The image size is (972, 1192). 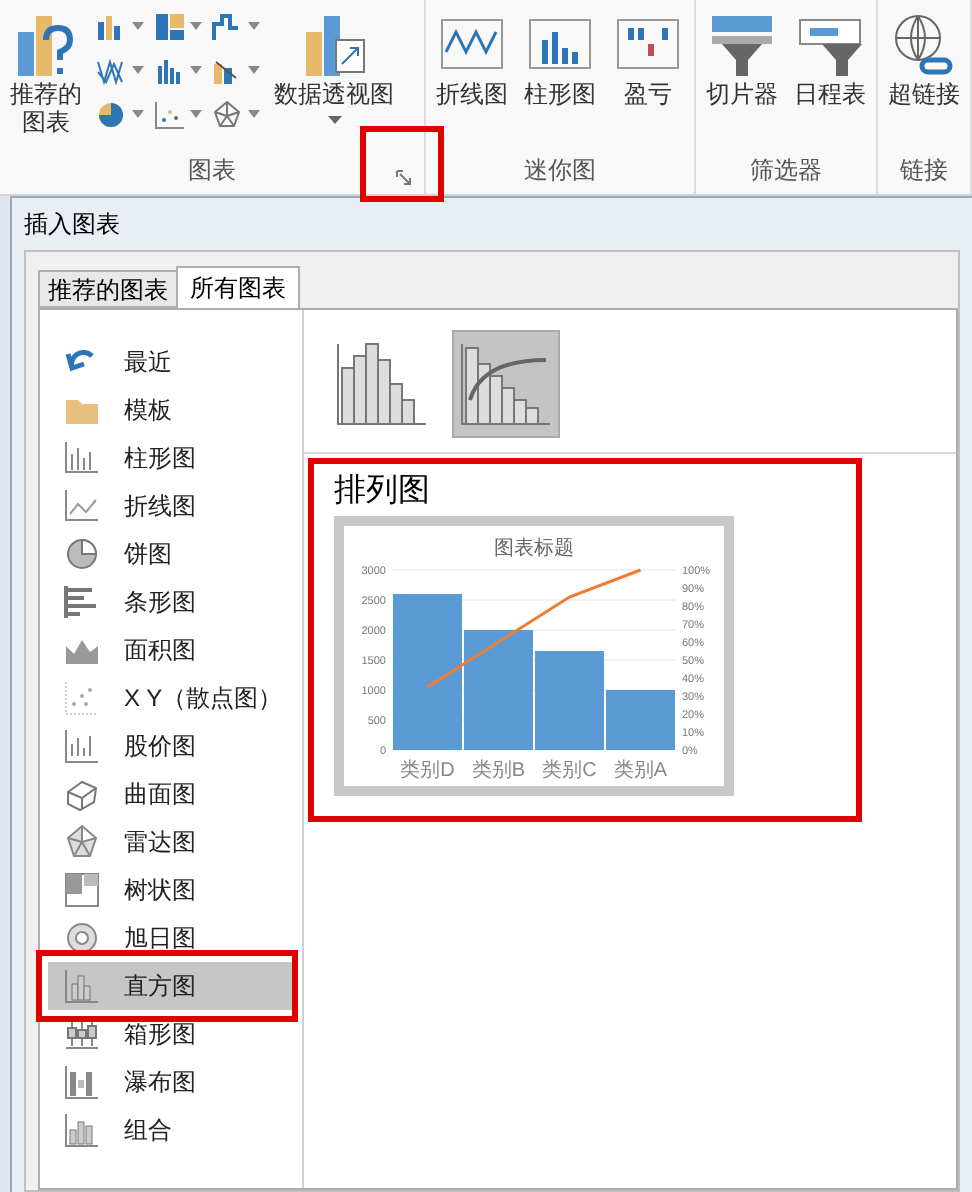 I want to click on chart-type-item: 组合, so click(x=170, y=1130).